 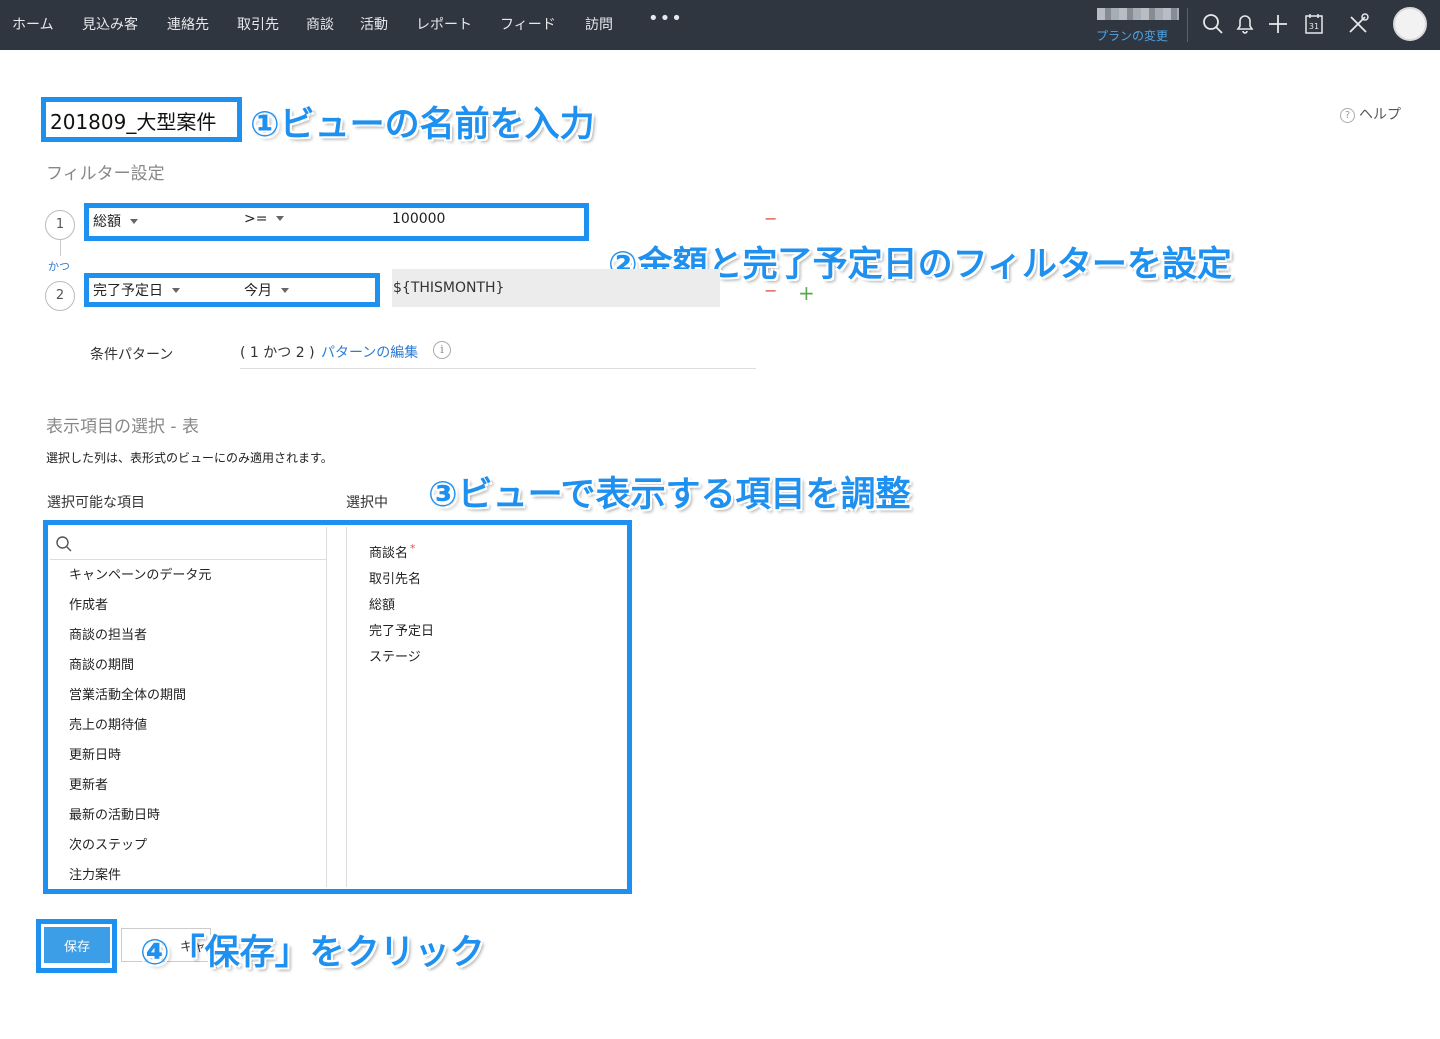 What do you see at coordinates (770, 290) in the screenshot?
I see `remove-filter-row-2-button: −` at bounding box center [770, 290].